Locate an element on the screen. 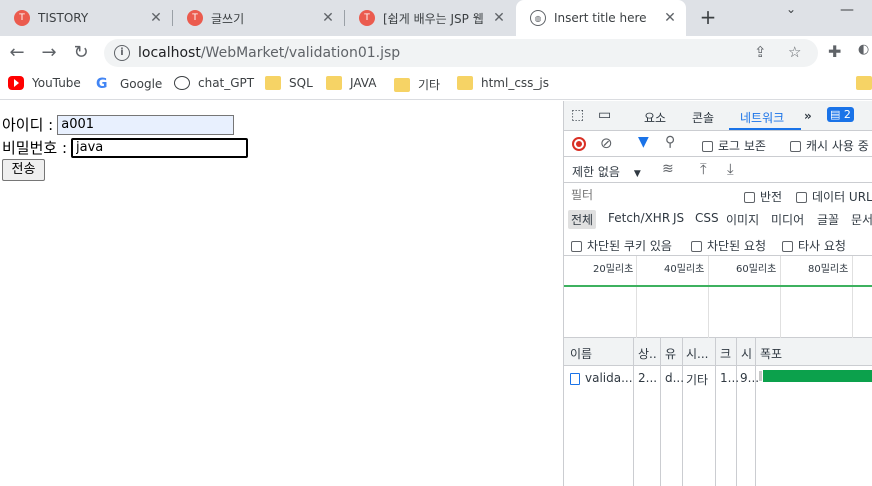 Image resolution: width=872 pixels, height=486 pixels. bookmark-label: Google is located at coordinates (141, 84).